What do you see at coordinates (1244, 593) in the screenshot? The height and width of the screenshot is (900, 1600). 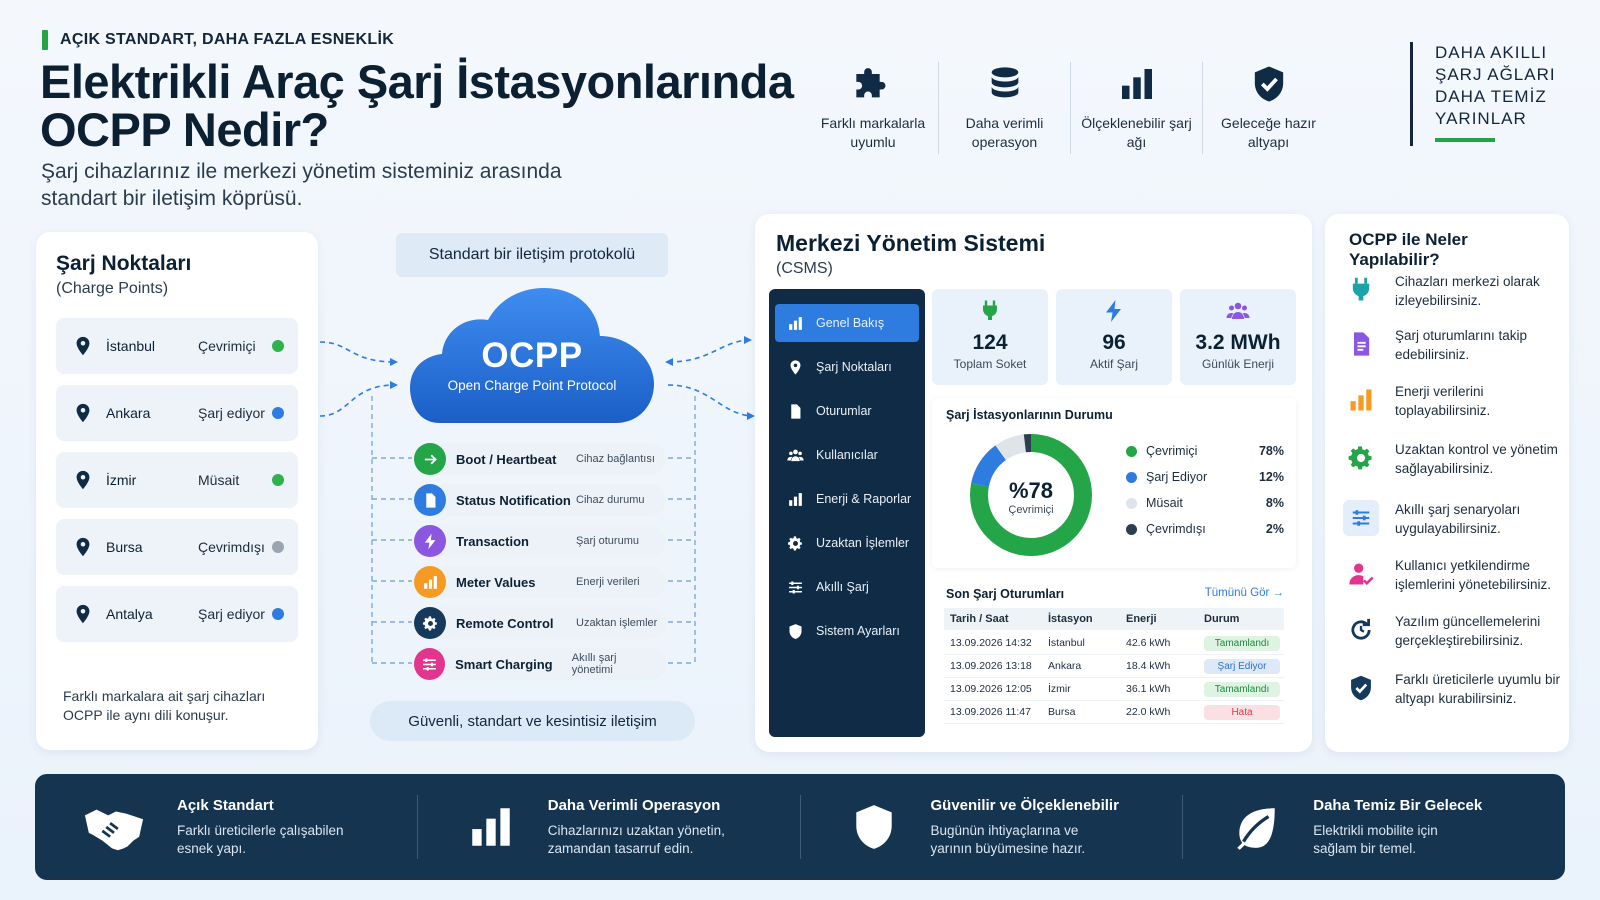 I see `view-all-link: Tümünü Gör →` at bounding box center [1244, 593].